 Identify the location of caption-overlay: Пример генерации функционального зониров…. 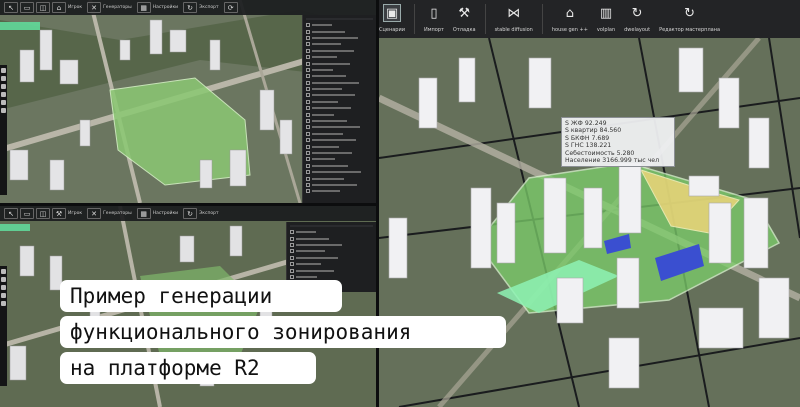
(283, 332).